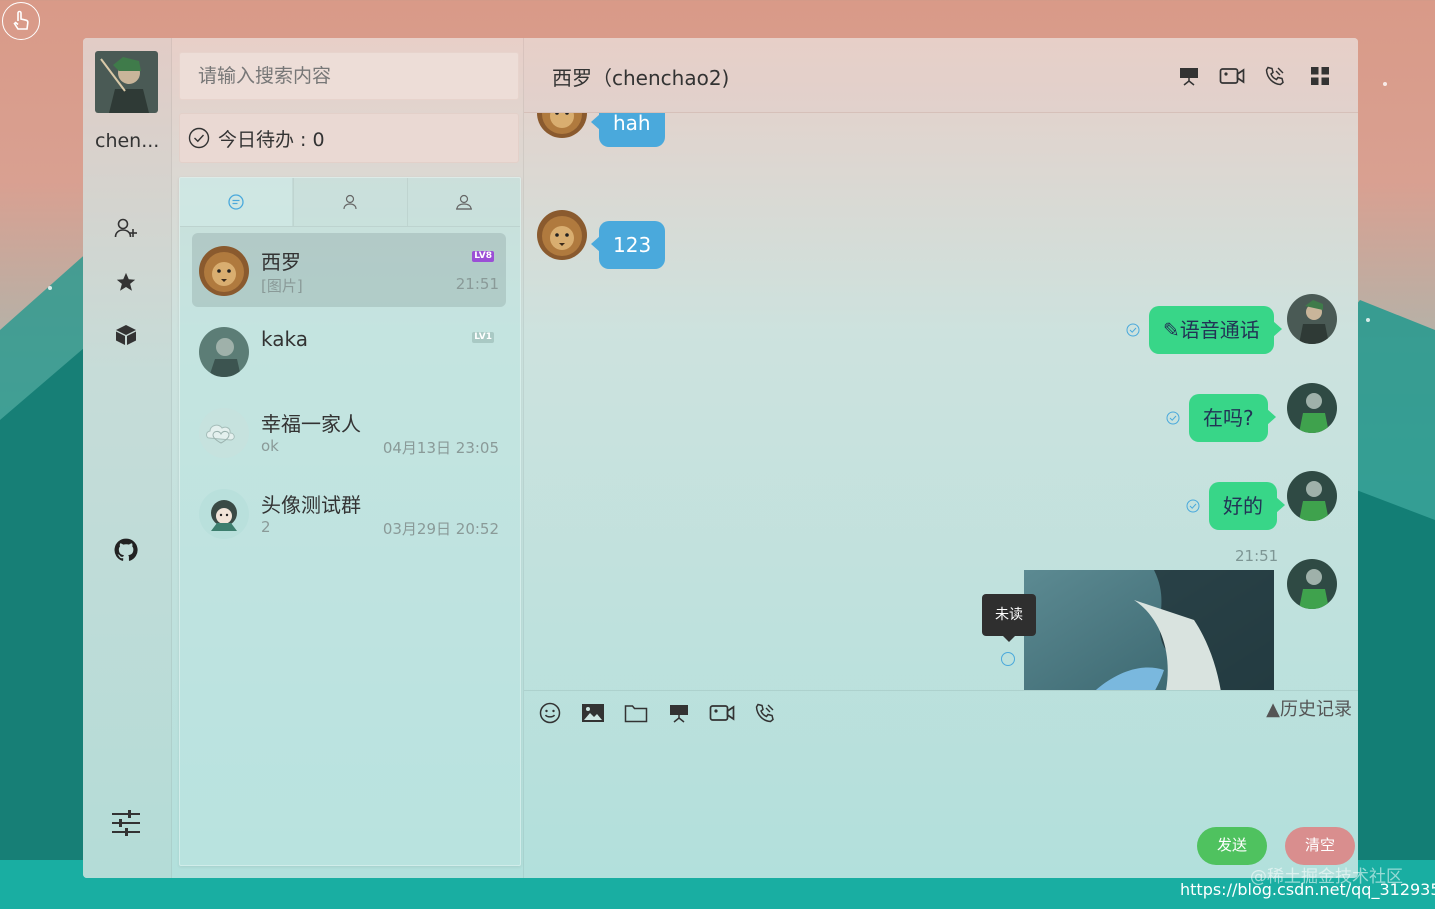 This screenshot has width=1435, height=909. Describe the element at coordinates (311, 424) in the screenshot. I see `conversation-name: 幸福一家人` at that location.